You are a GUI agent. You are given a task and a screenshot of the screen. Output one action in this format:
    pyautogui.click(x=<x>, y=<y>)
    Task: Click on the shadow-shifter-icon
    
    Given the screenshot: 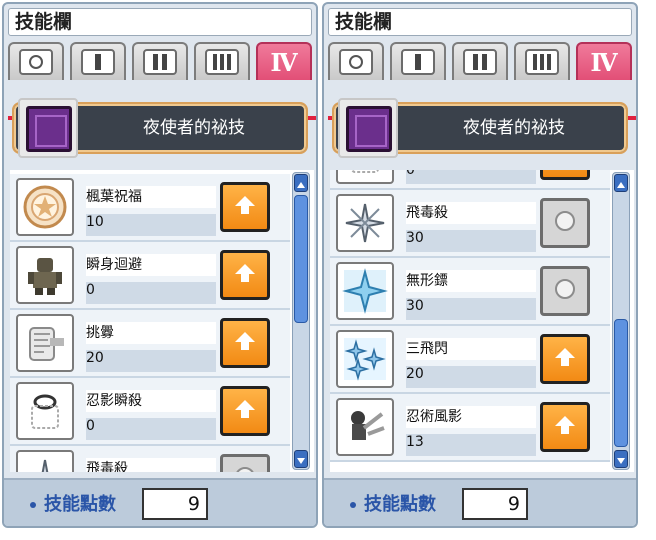 What is the action you would take?
    pyautogui.click(x=45, y=275)
    